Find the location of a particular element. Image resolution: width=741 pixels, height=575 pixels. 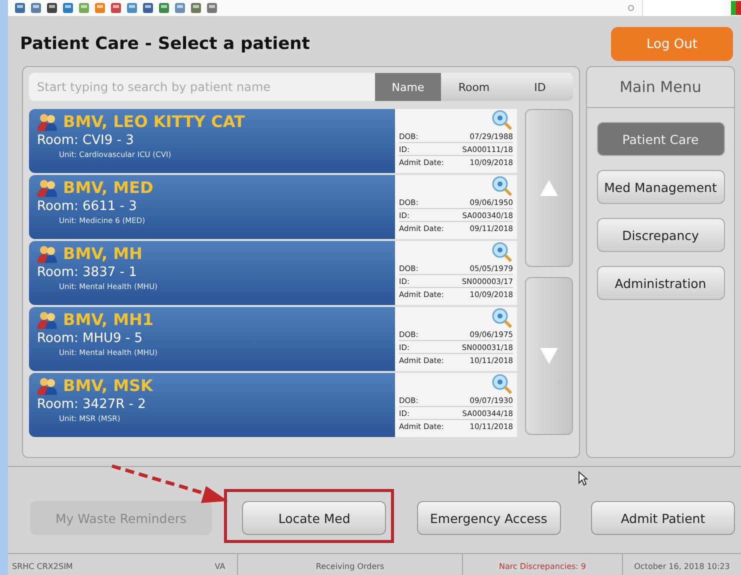

status-text: VA is located at coordinates (220, 564).